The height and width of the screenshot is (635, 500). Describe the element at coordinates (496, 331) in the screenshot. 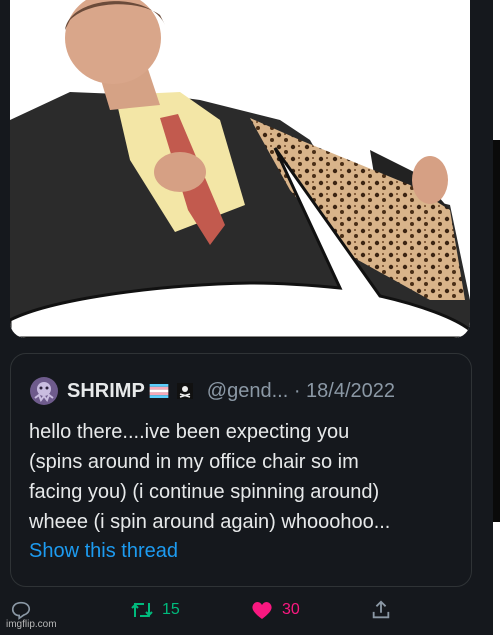

I see `right-edge-dark-band` at that location.